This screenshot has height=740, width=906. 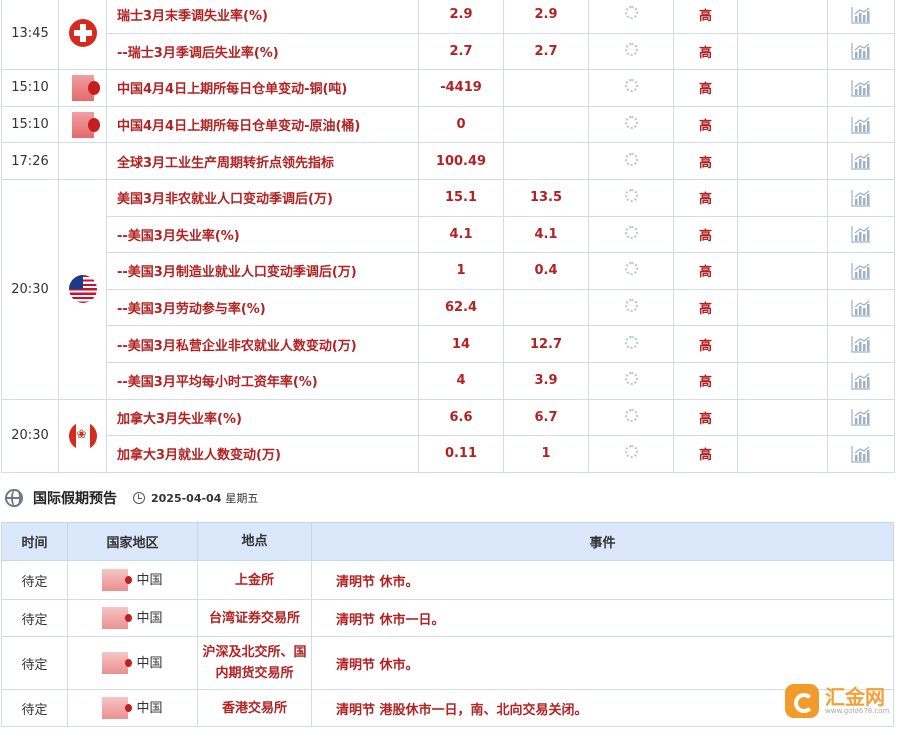 I want to click on table-row: --美国3月制造业就业人口变动季调后(万) 1 0.4 高, so click(x=448, y=271).